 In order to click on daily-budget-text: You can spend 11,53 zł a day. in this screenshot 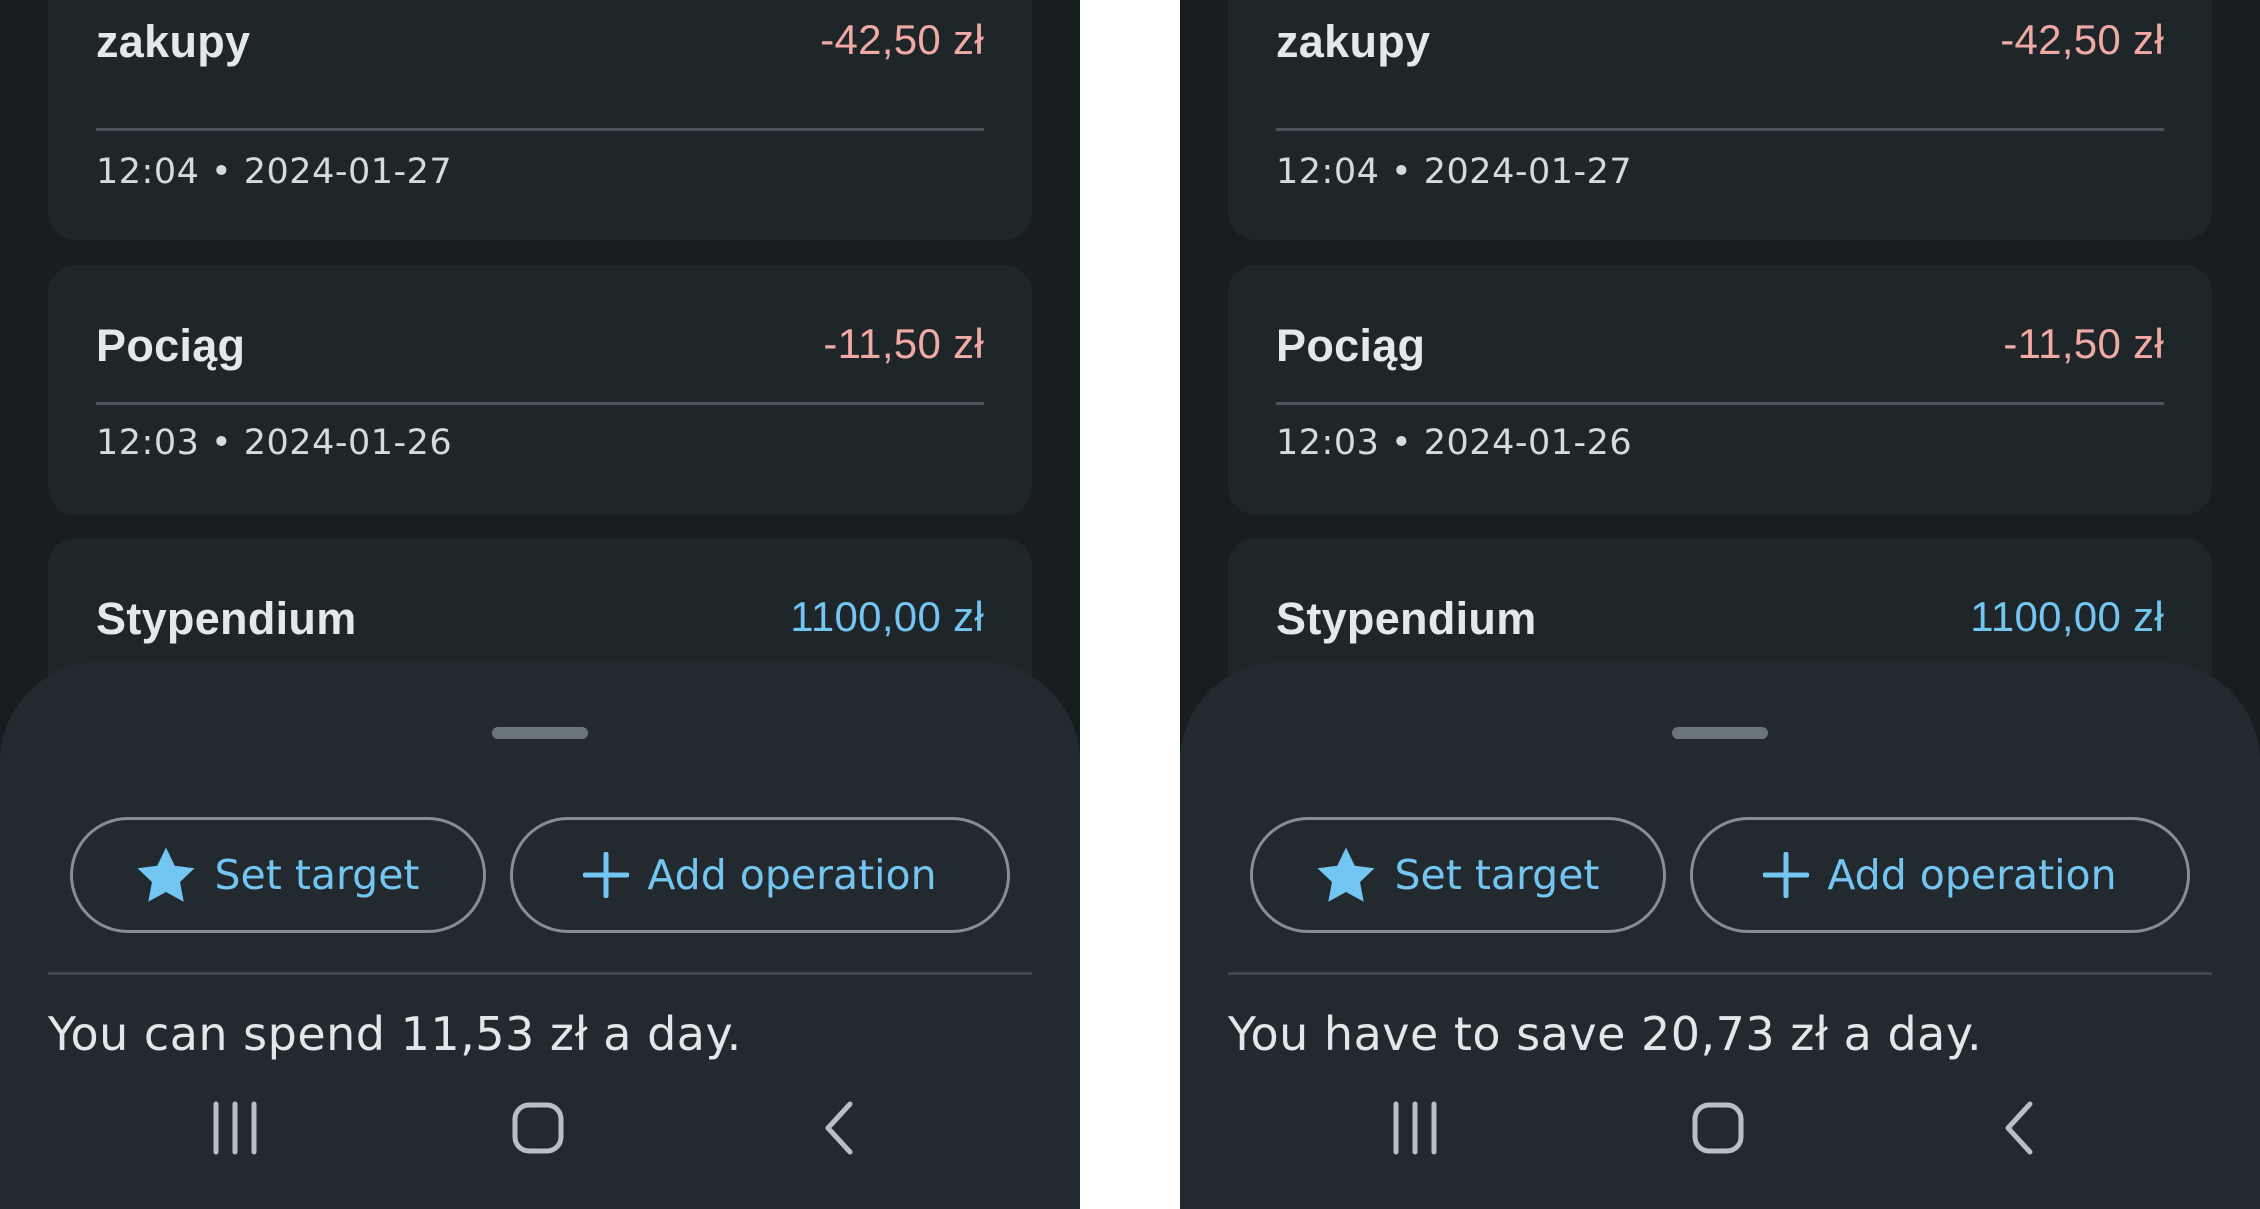, I will do `click(395, 1034)`.